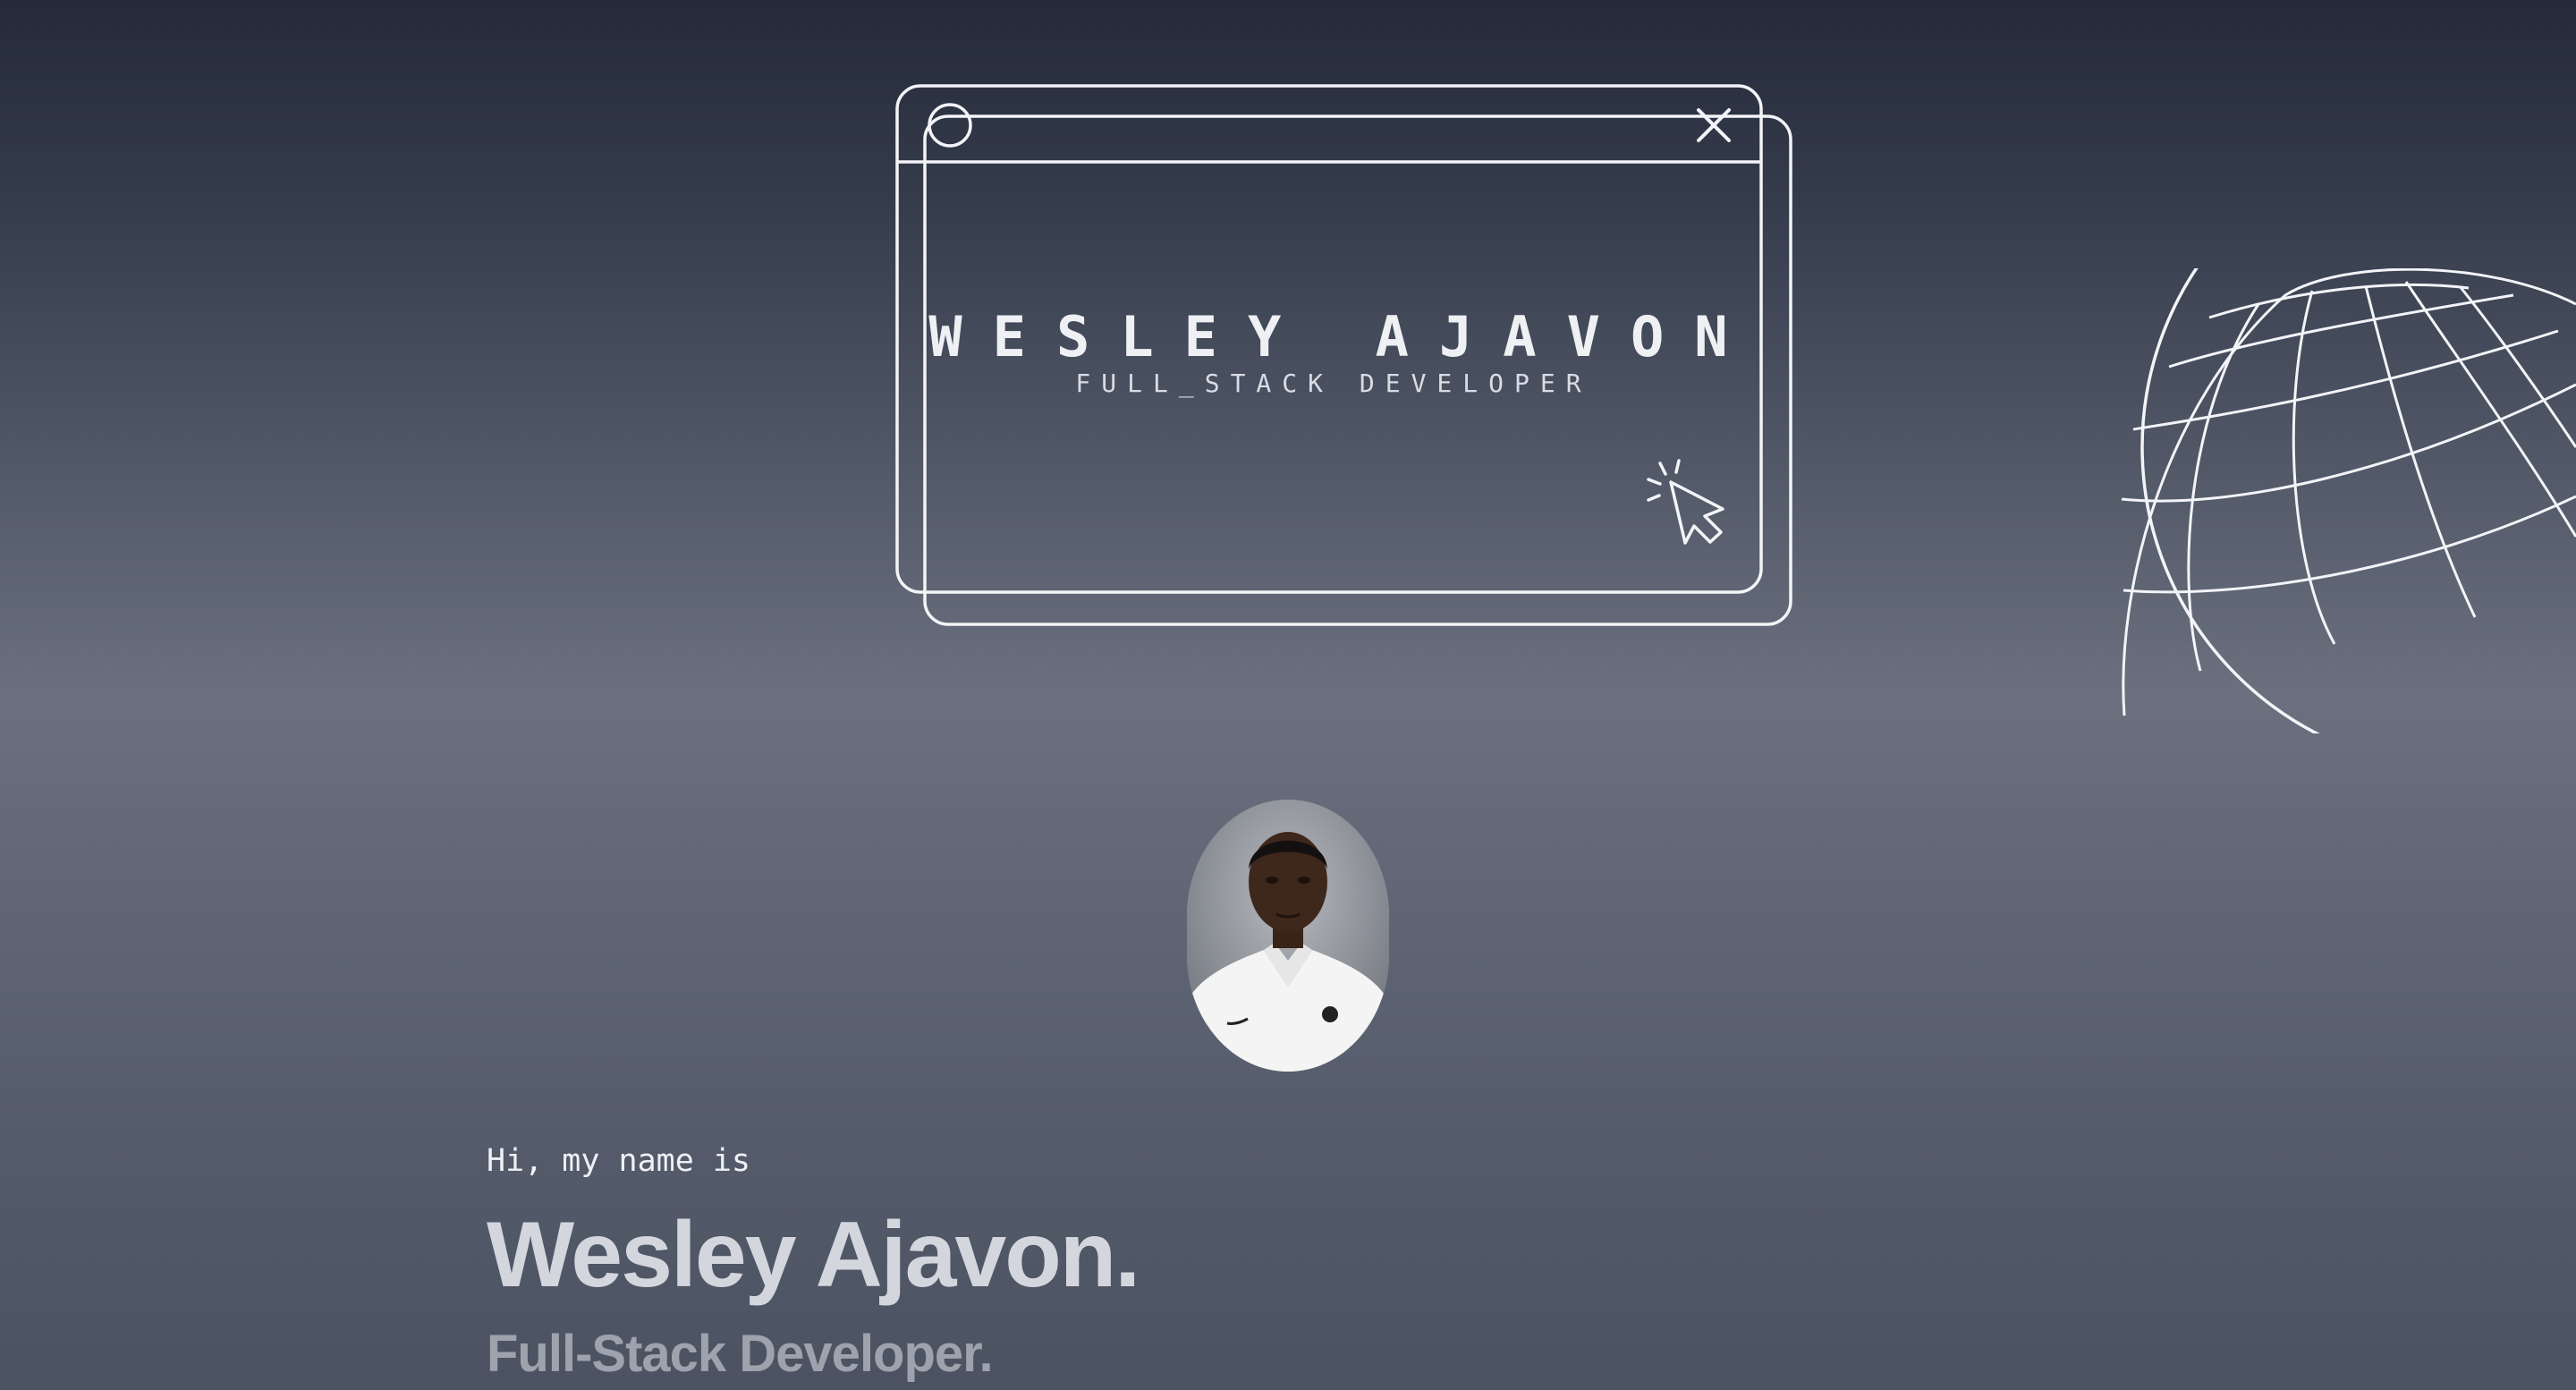 The width and height of the screenshot is (2576, 1390). I want to click on hero-window-card: WESLEY AJAVON FULL_STACK DEVELOPER, so click(1346, 356).